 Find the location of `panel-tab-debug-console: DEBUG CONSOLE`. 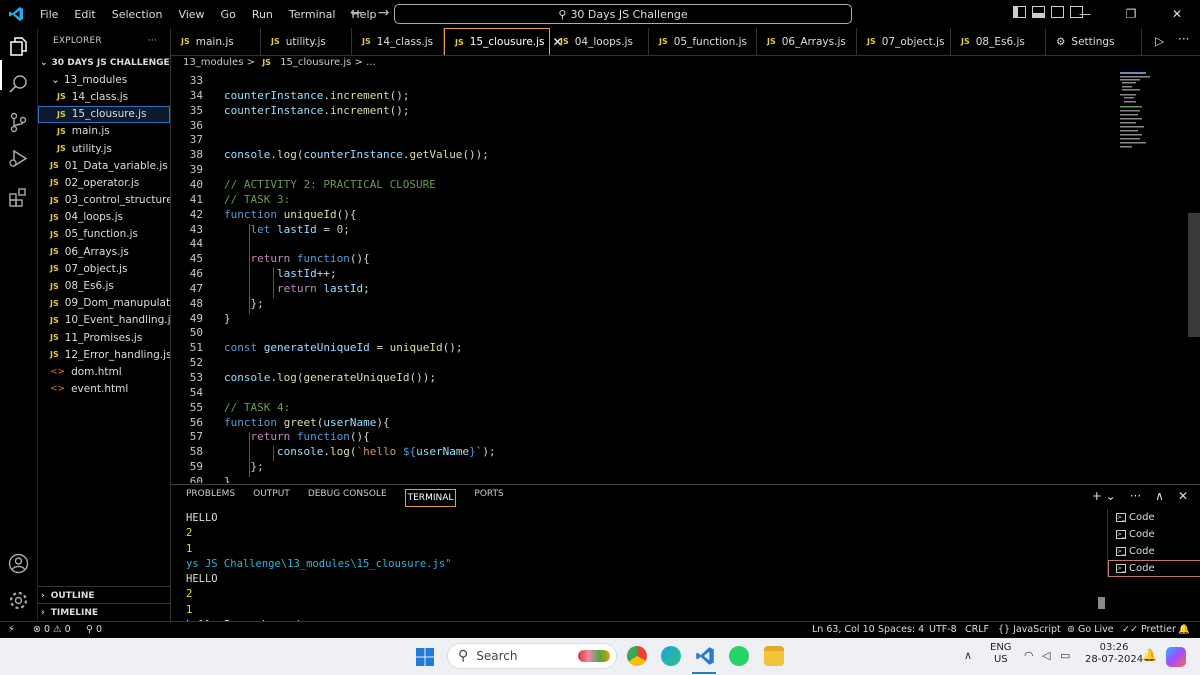

panel-tab-debug-console: DEBUG CONSOLE is located at coordinates (347, 498).